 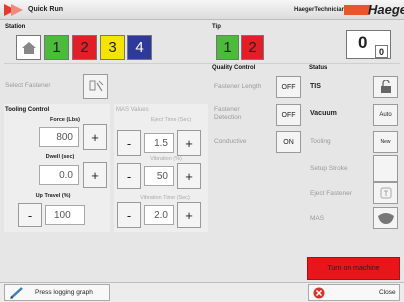 What do you see at coordinates (385, 115) in the screenshot?
I see `vacuum-status-button: Auto` at bounding box center [385, 115].